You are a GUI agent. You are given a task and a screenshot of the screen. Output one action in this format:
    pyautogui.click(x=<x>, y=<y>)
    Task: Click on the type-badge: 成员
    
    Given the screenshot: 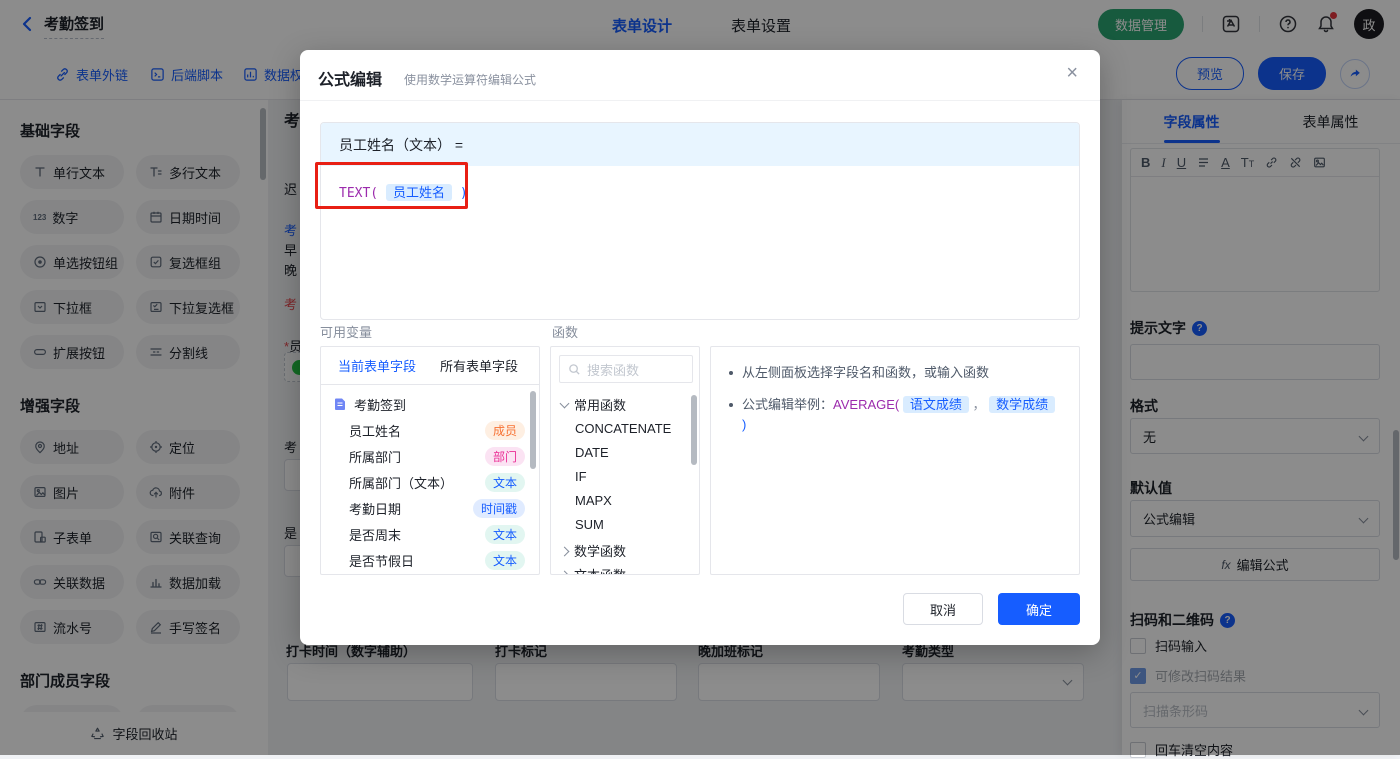 What is the action you would take?
    pyautogui.click(x=504, y=430)
    